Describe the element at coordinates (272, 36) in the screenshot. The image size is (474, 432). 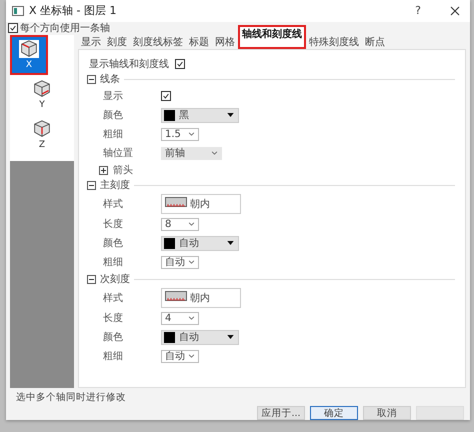
I see `tab: 轴线和刻度线` at that location.